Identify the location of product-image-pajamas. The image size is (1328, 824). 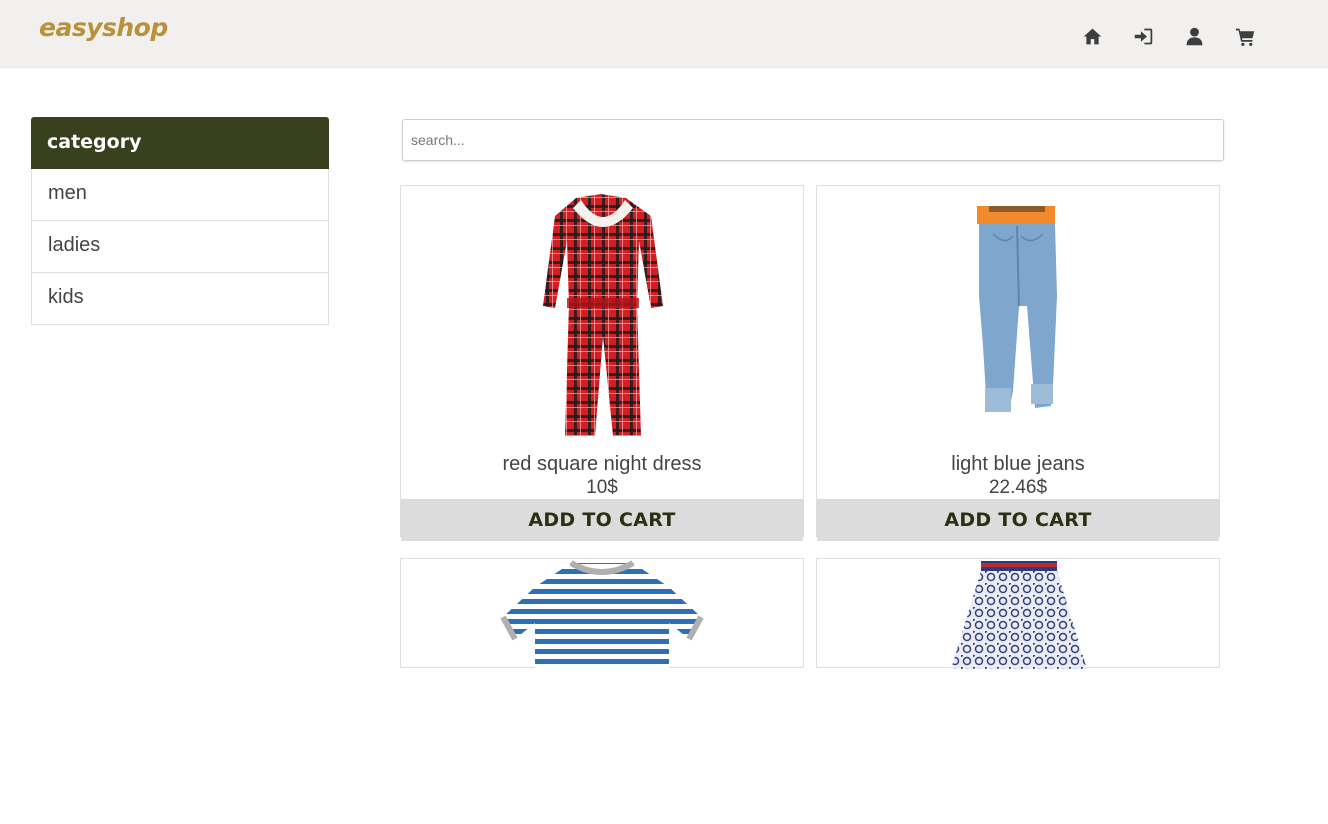
(602, 318).